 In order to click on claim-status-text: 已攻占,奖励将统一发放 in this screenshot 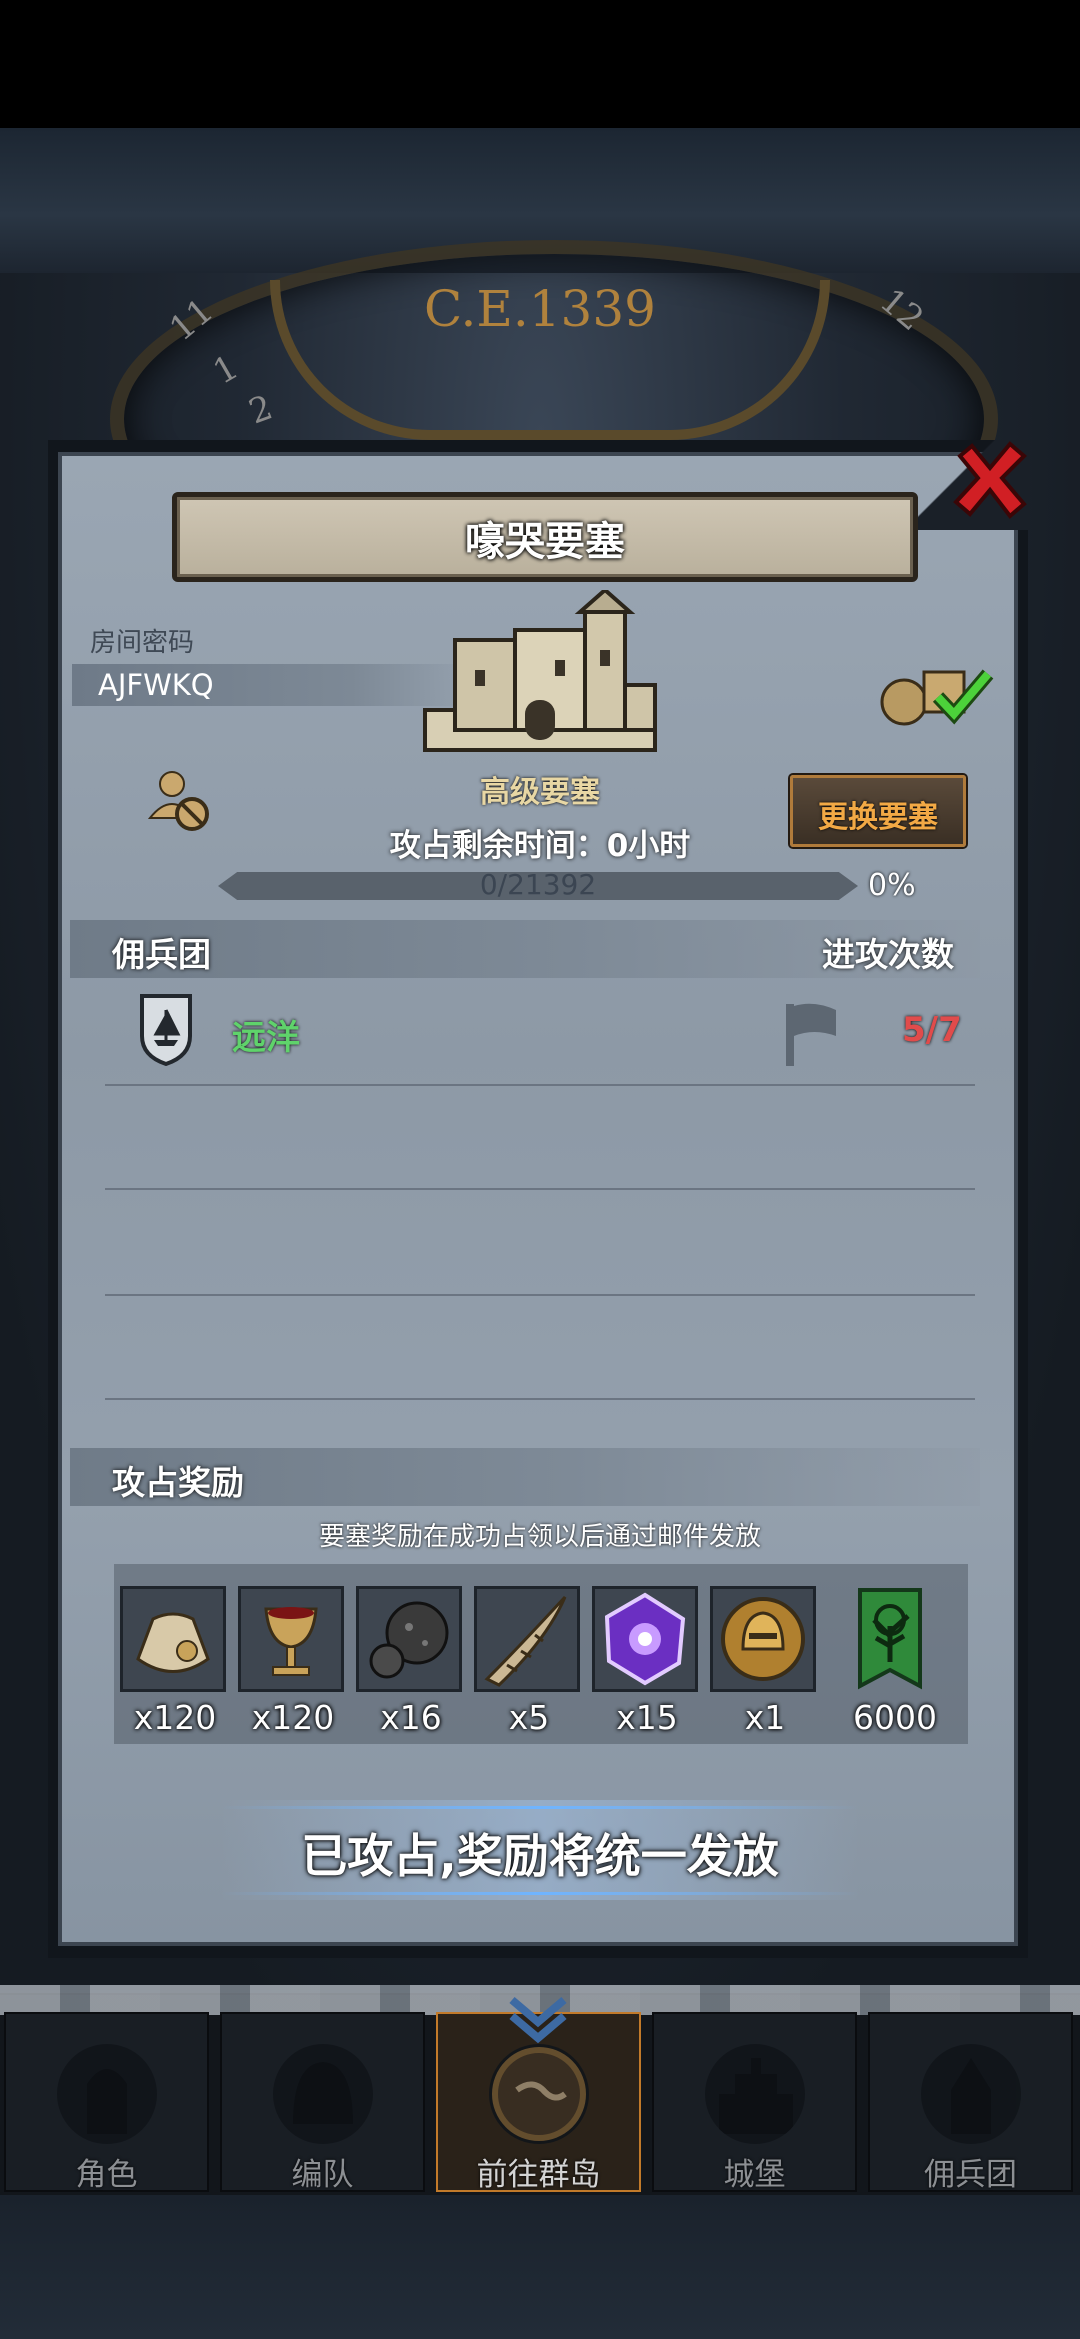, I will do `click(540, 1856)`.